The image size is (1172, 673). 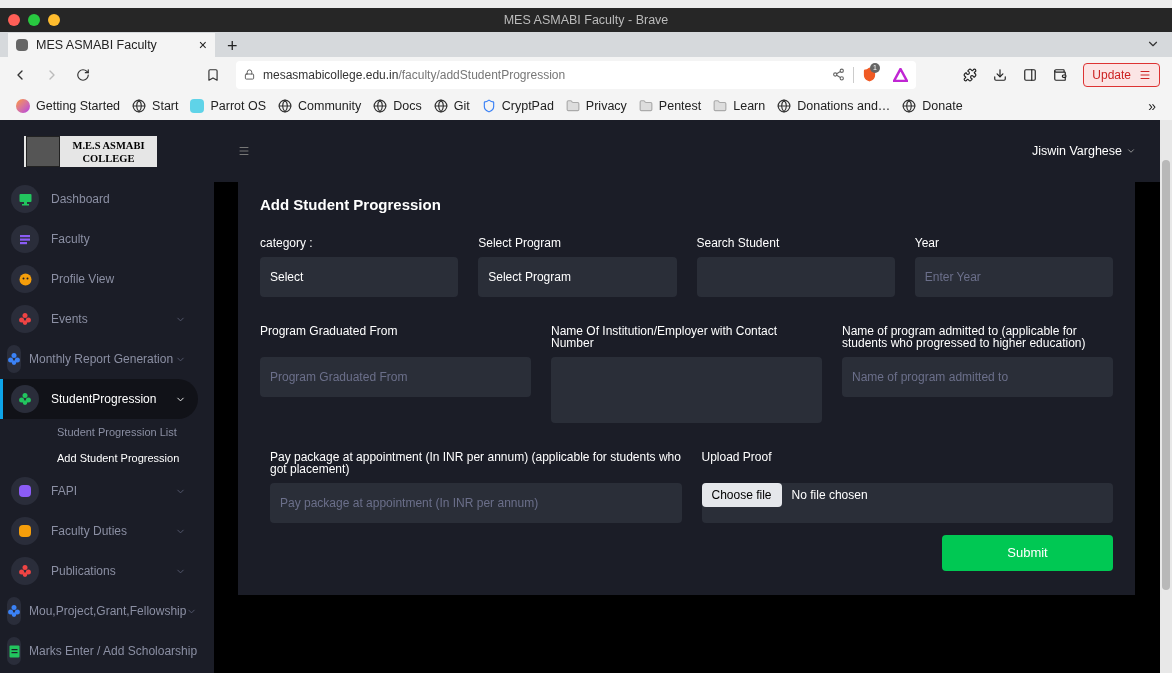 What do you see at coordinates (23, 106) in the screenshot?
I see `browser-logo-icon` at bounding box center [23, 106].